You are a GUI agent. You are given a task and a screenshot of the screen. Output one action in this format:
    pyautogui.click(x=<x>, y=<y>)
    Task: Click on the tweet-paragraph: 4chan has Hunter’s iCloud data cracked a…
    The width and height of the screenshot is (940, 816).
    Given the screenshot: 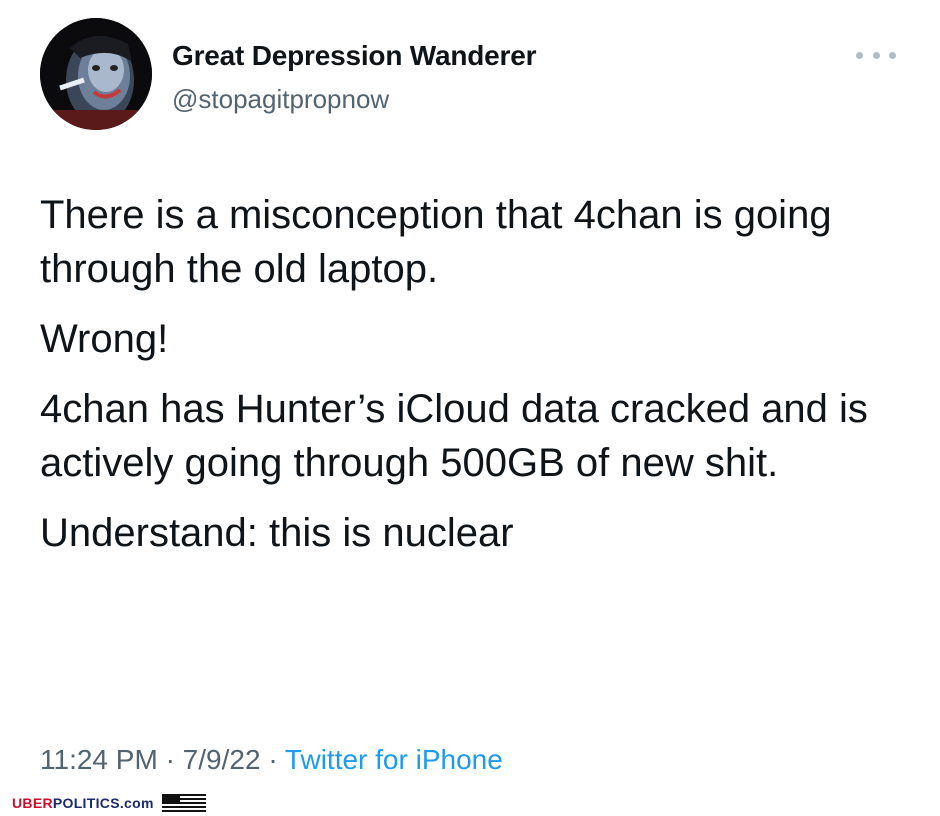 What is the action you would take?
    pyautogui.click(x=454, y=436)
    